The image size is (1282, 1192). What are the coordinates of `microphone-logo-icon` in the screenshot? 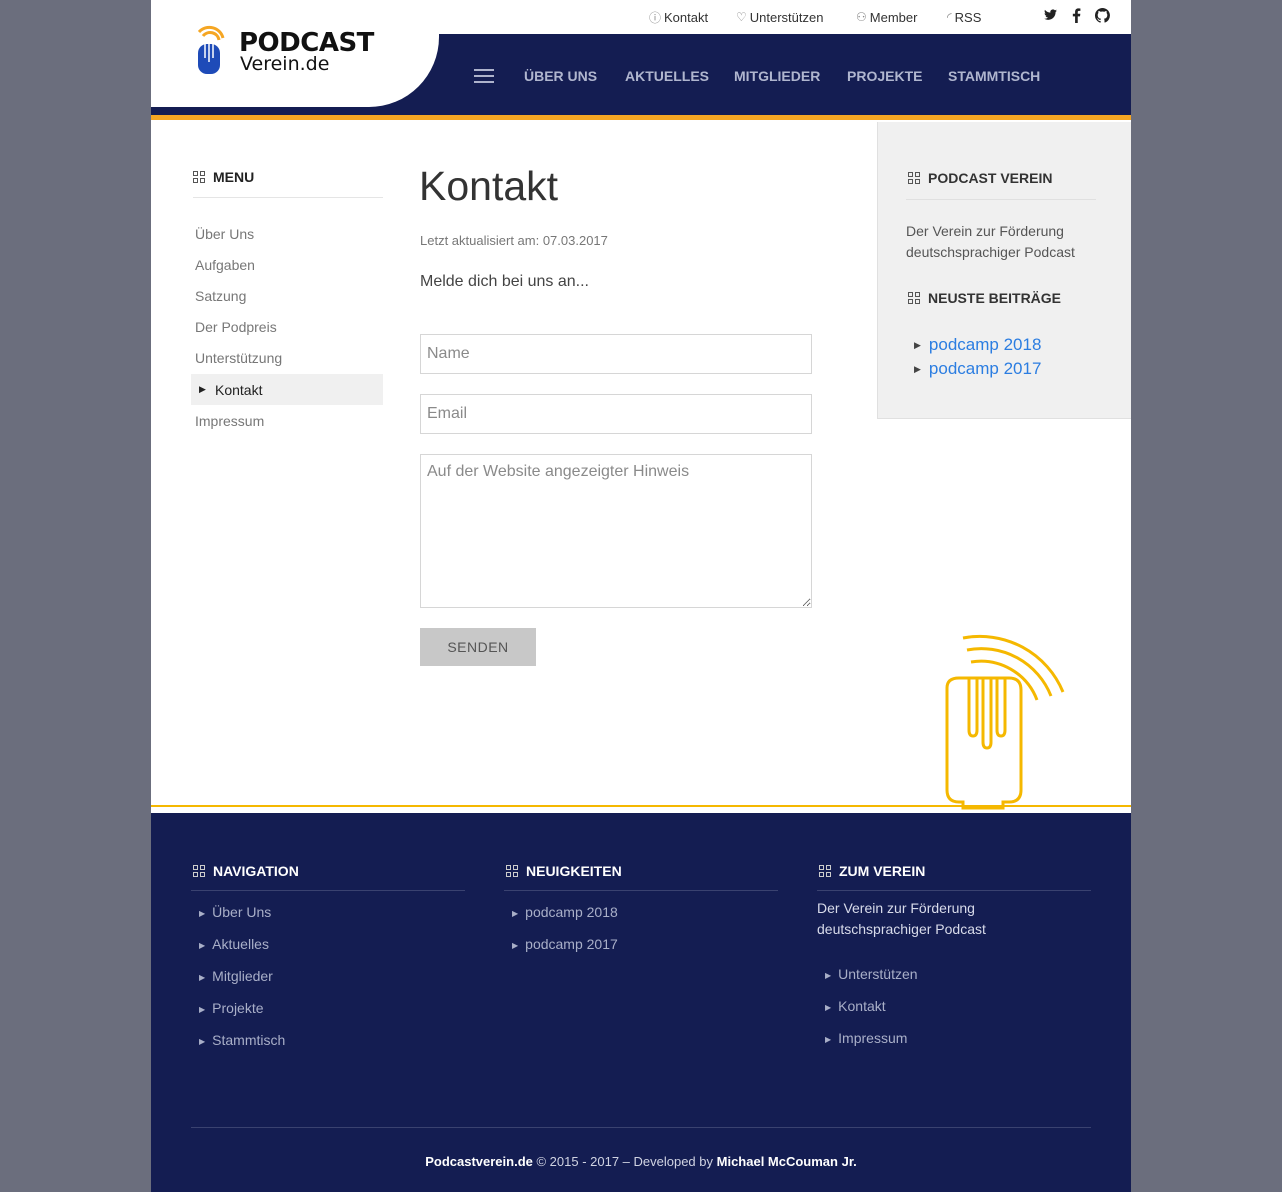 It's located at (211, 49).